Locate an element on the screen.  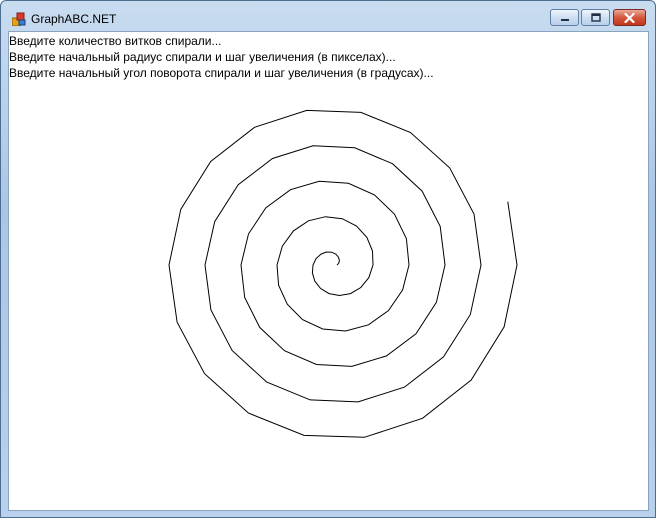
close-button is located at coordinates (629, 17).